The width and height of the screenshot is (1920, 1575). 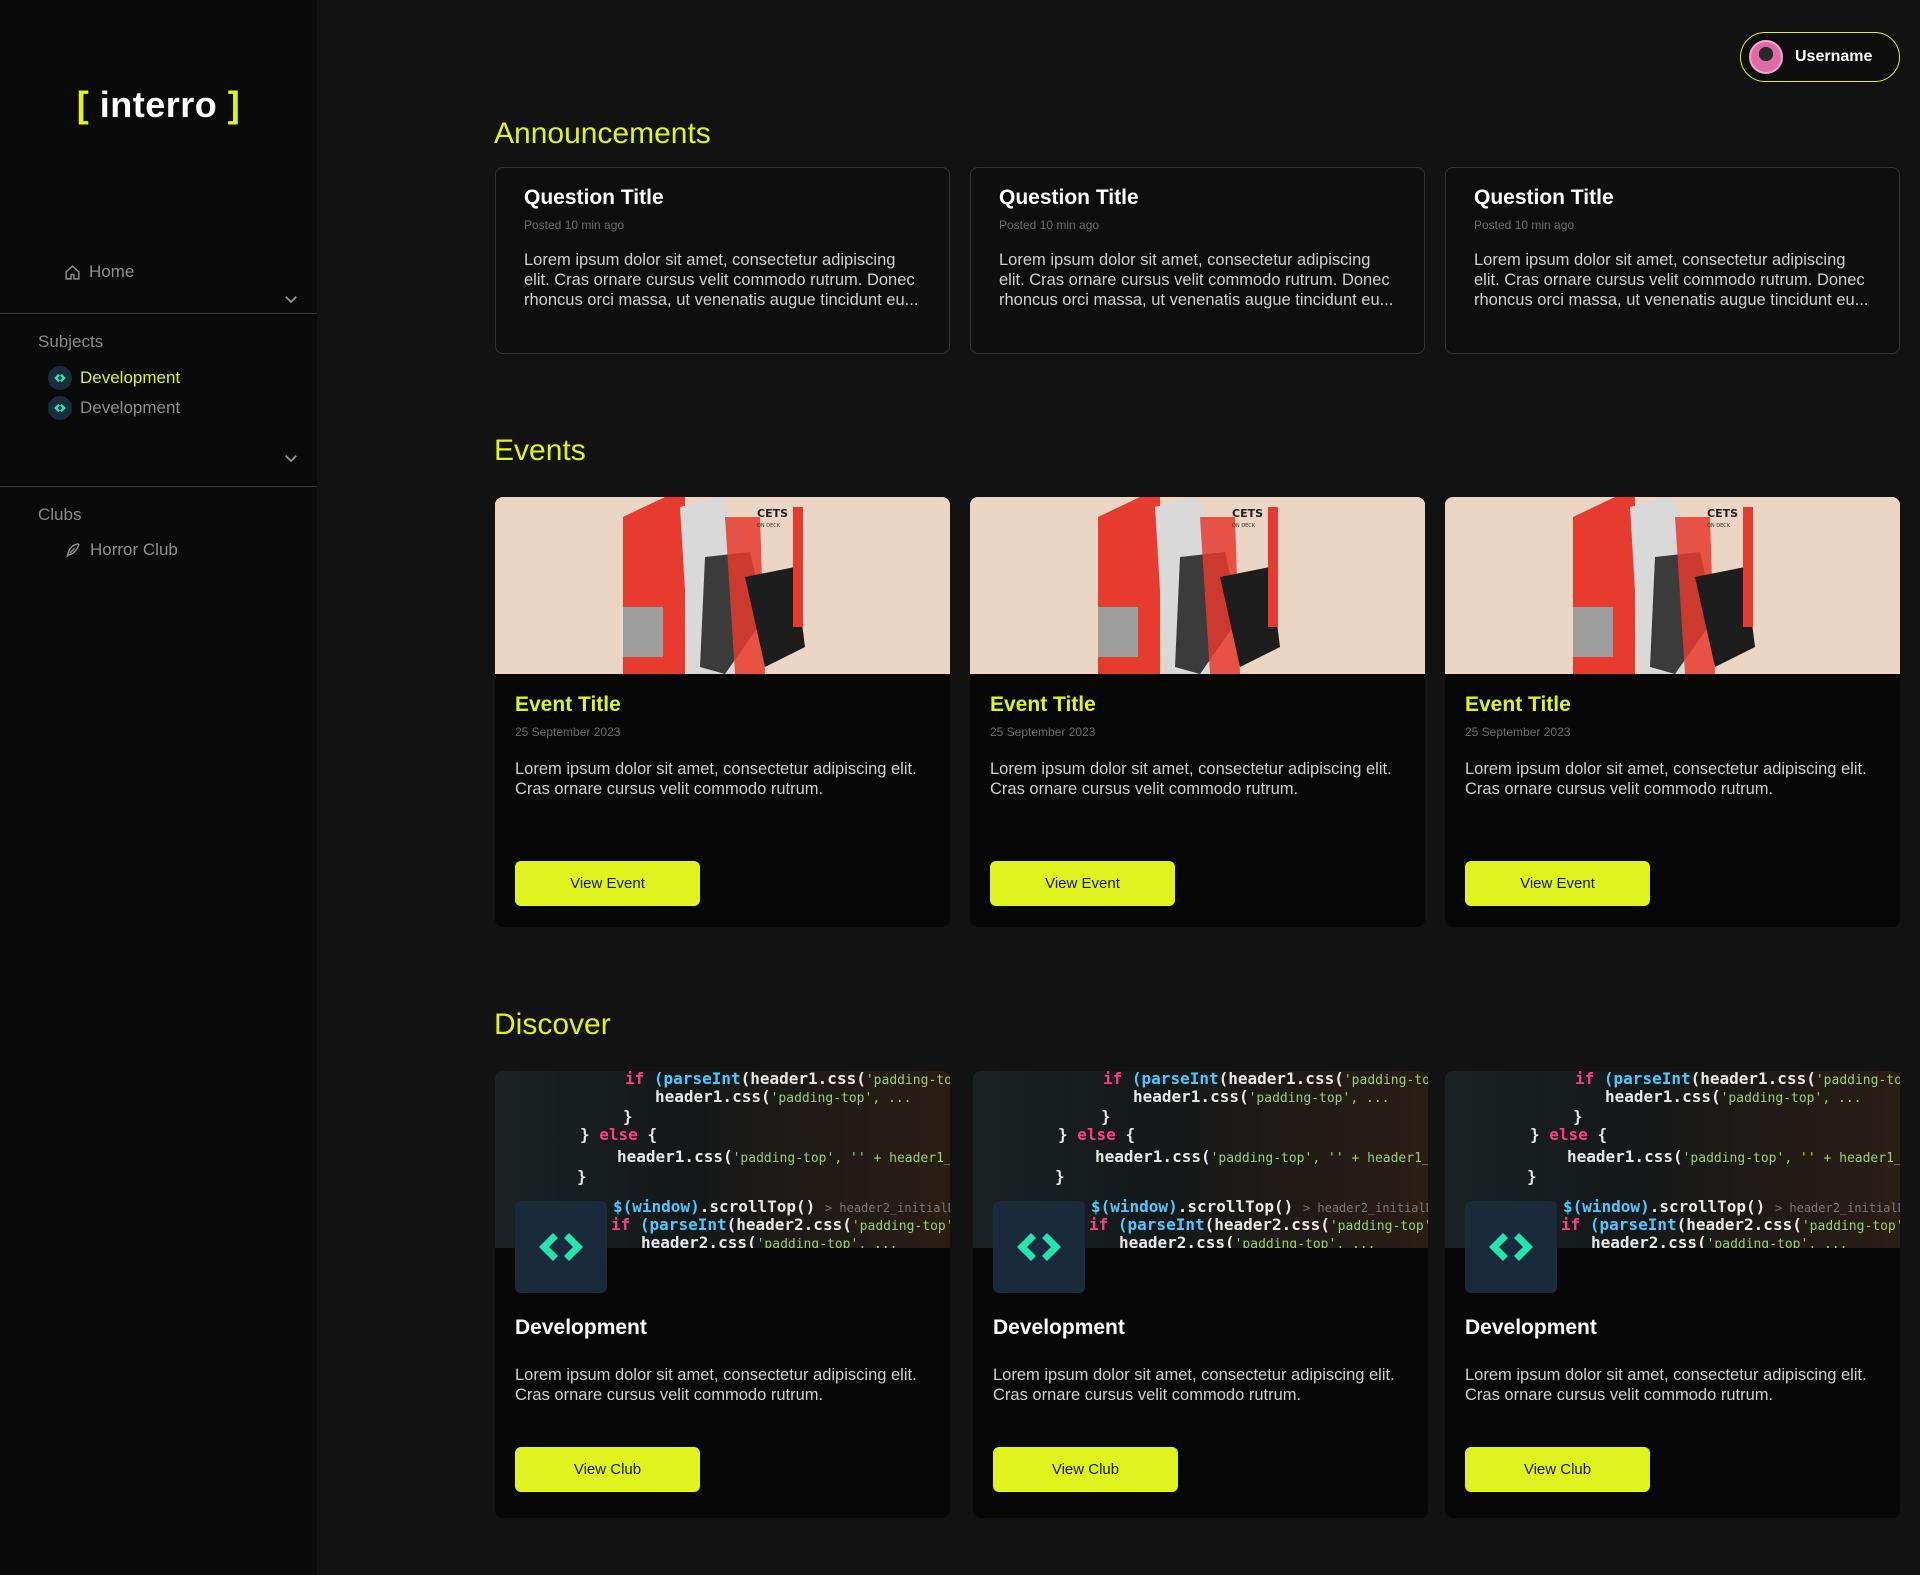 I want to click on events-heading: Events, so click(x=540, y=450).